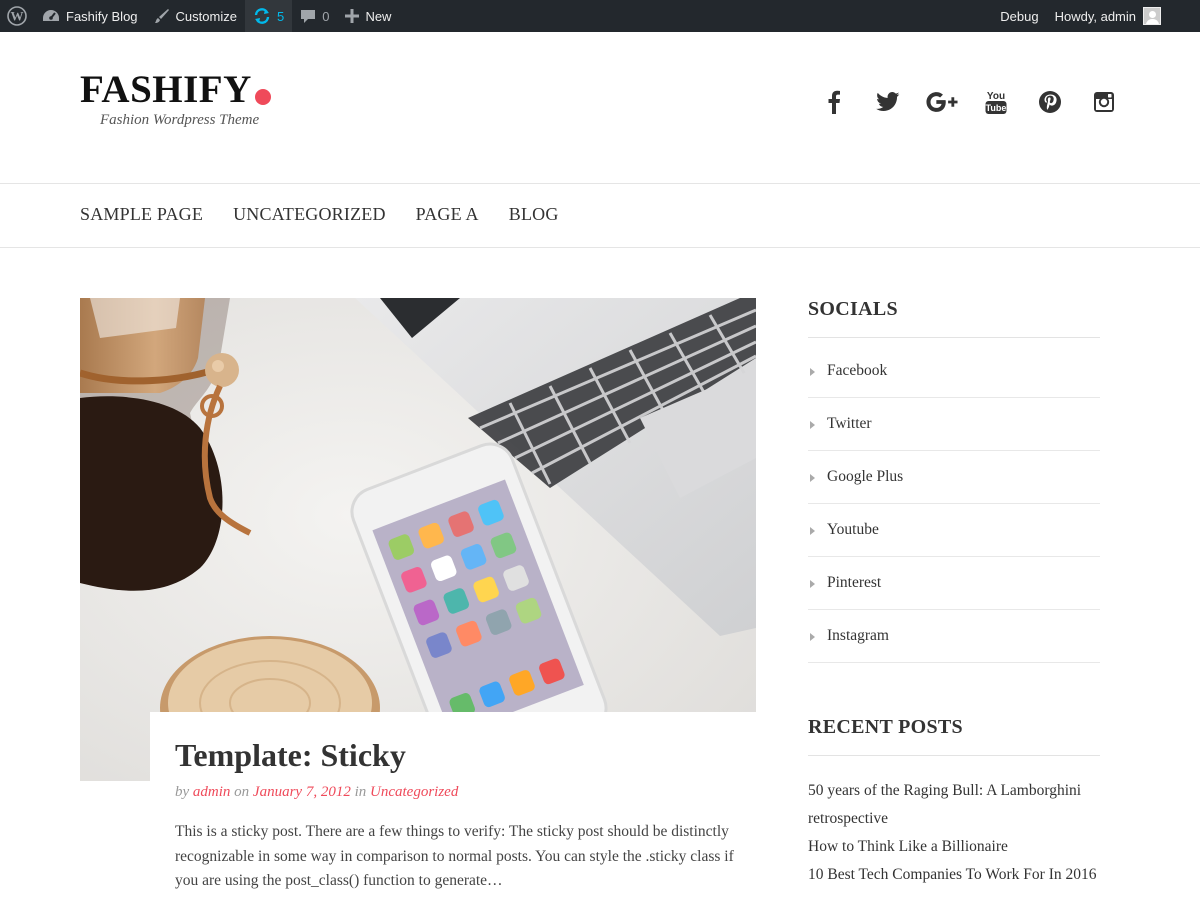 This screenshot has width=1200, height=900. What do you see at coordinates (166, 89) in the screenshot?
I see `site-title-text: FASHIFY` at bounding box center [166, 89].